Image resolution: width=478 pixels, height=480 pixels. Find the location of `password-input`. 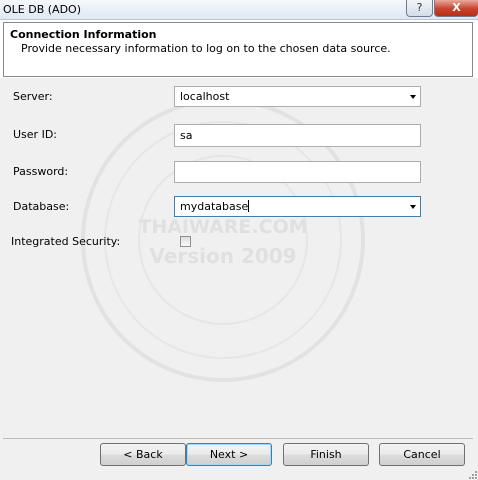

password-input is located at coordinates (297, 172).